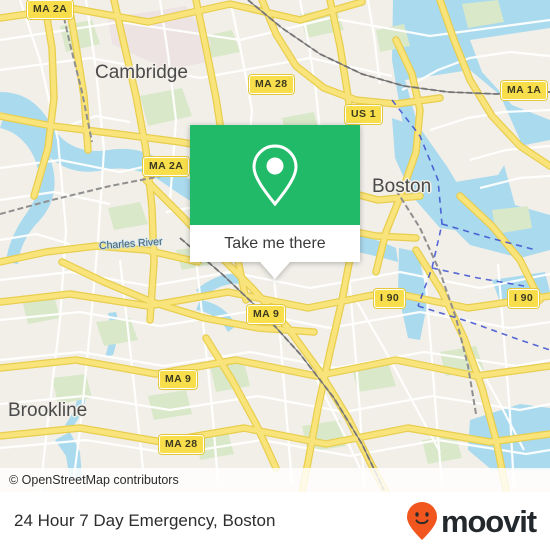  I want to click on callout-icon-area, so click(275, 175).